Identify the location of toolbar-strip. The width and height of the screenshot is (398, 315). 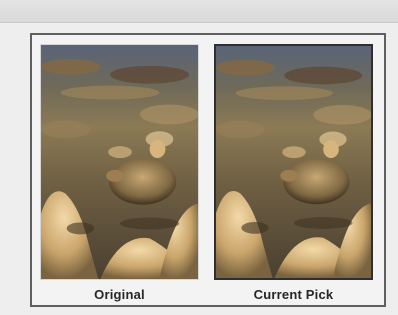
(199, 11).